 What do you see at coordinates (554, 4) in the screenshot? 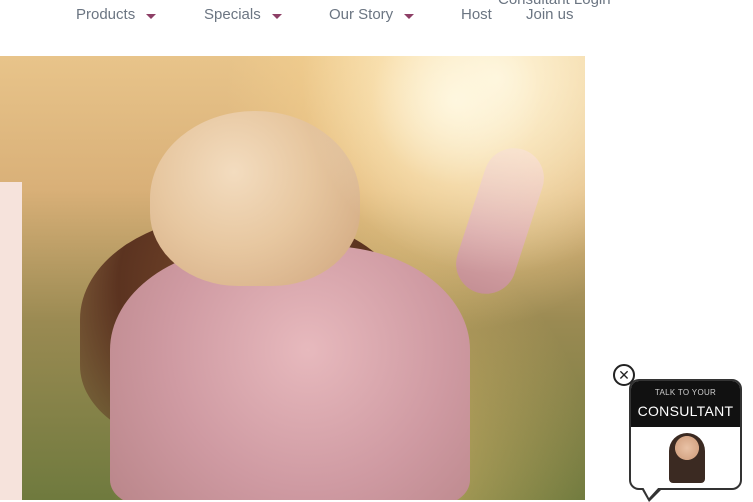
I see `consultant-login-link: Consultant Login` at bounding box center [554, 4].